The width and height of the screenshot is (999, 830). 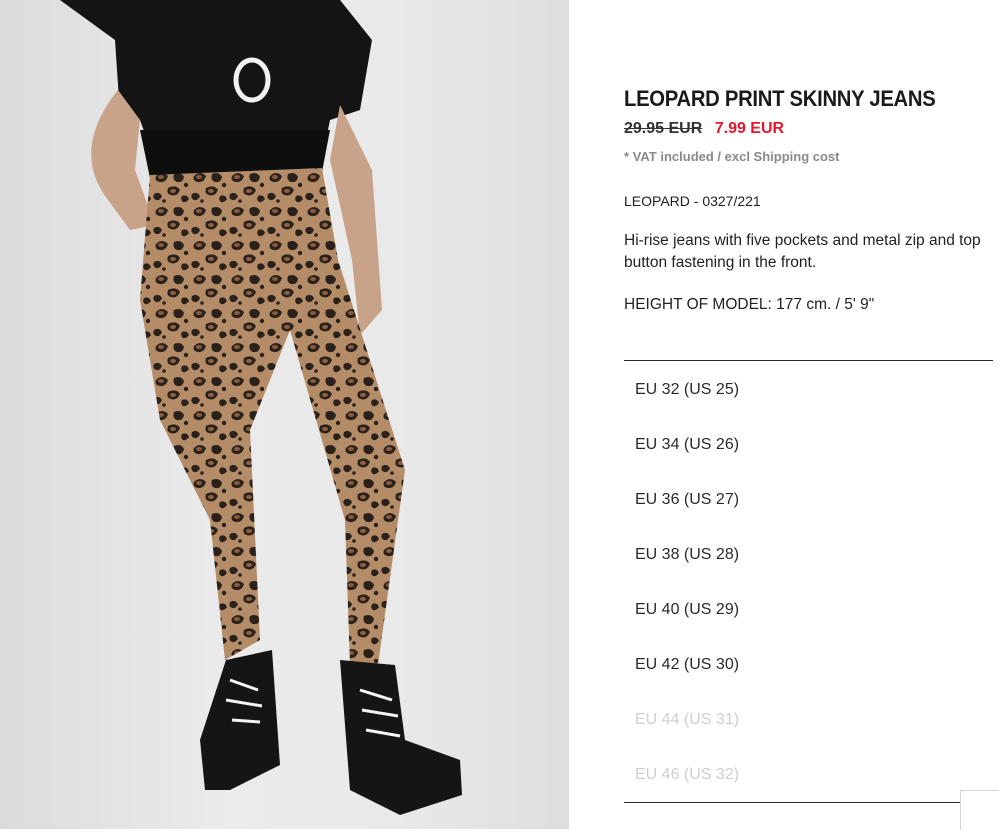 I want to click on scroll-corner, so click(x=979, y=810).